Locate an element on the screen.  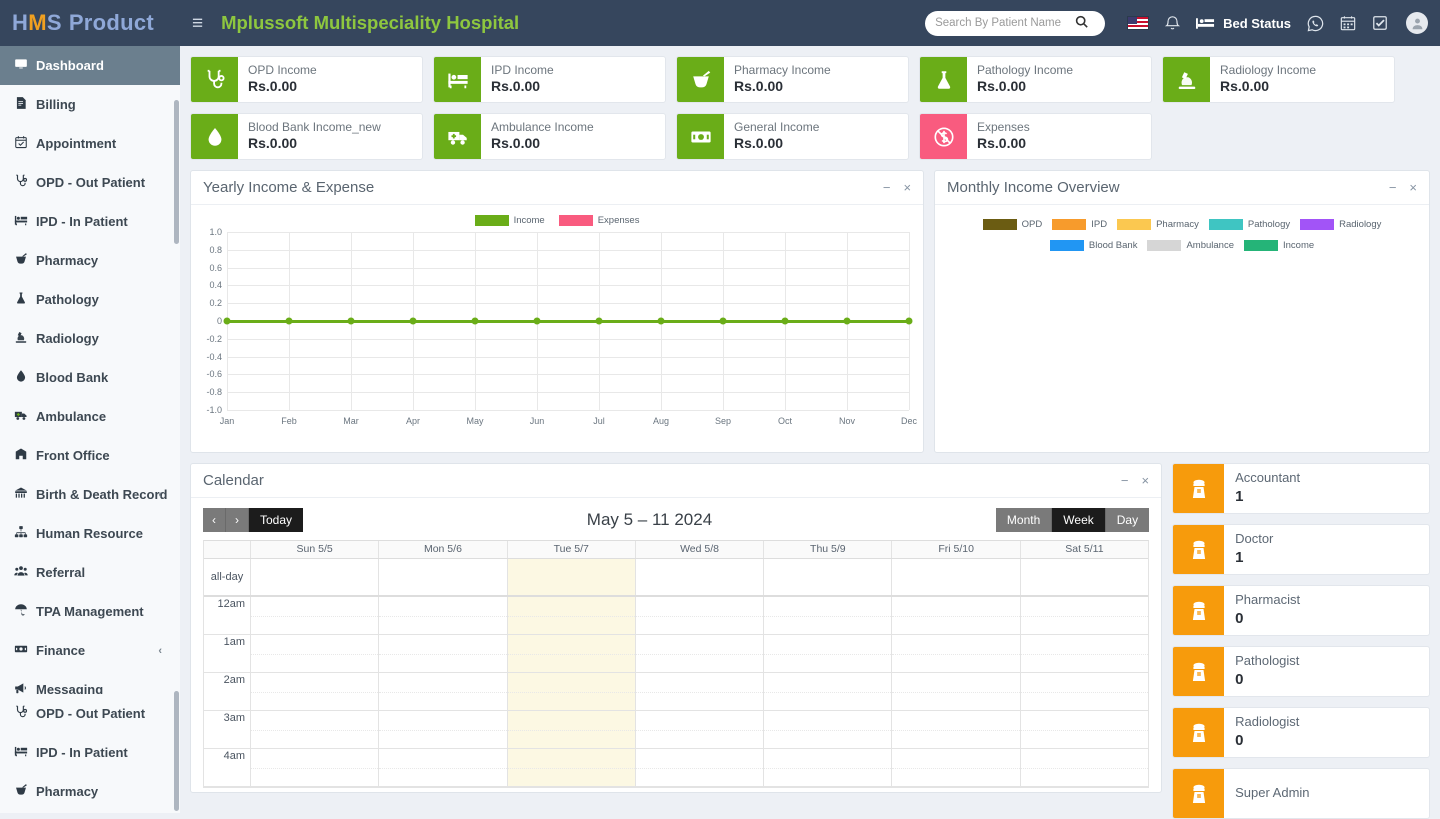
sidebar-item-referral: Referral is located at coordinates (90, 572).